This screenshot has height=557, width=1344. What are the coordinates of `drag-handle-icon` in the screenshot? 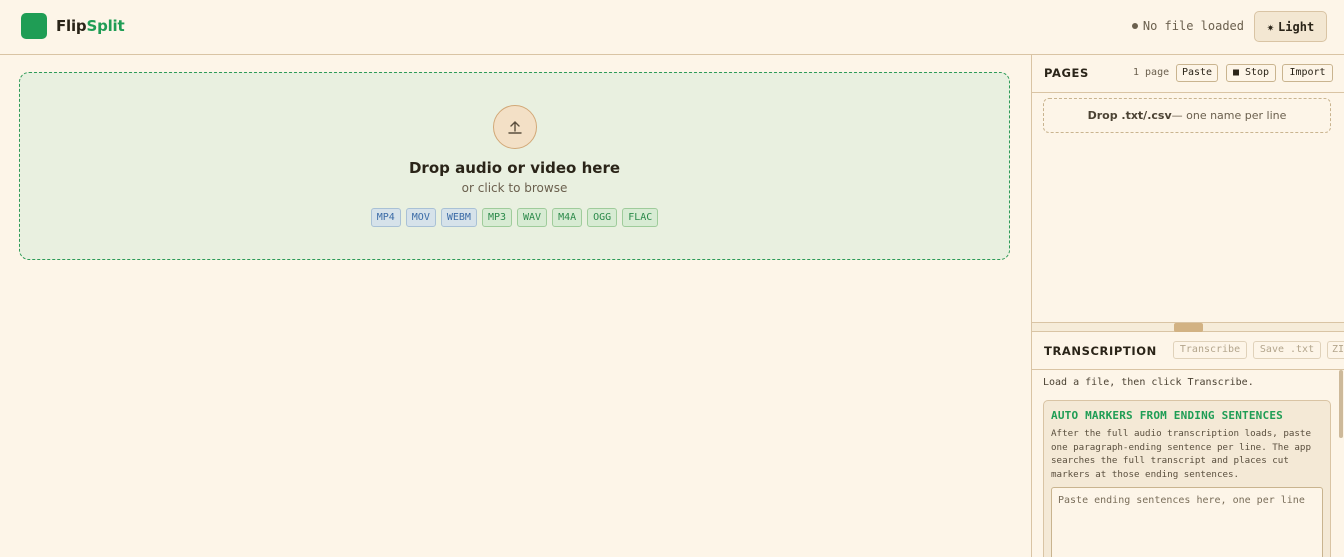 It's located at (1188, 327).